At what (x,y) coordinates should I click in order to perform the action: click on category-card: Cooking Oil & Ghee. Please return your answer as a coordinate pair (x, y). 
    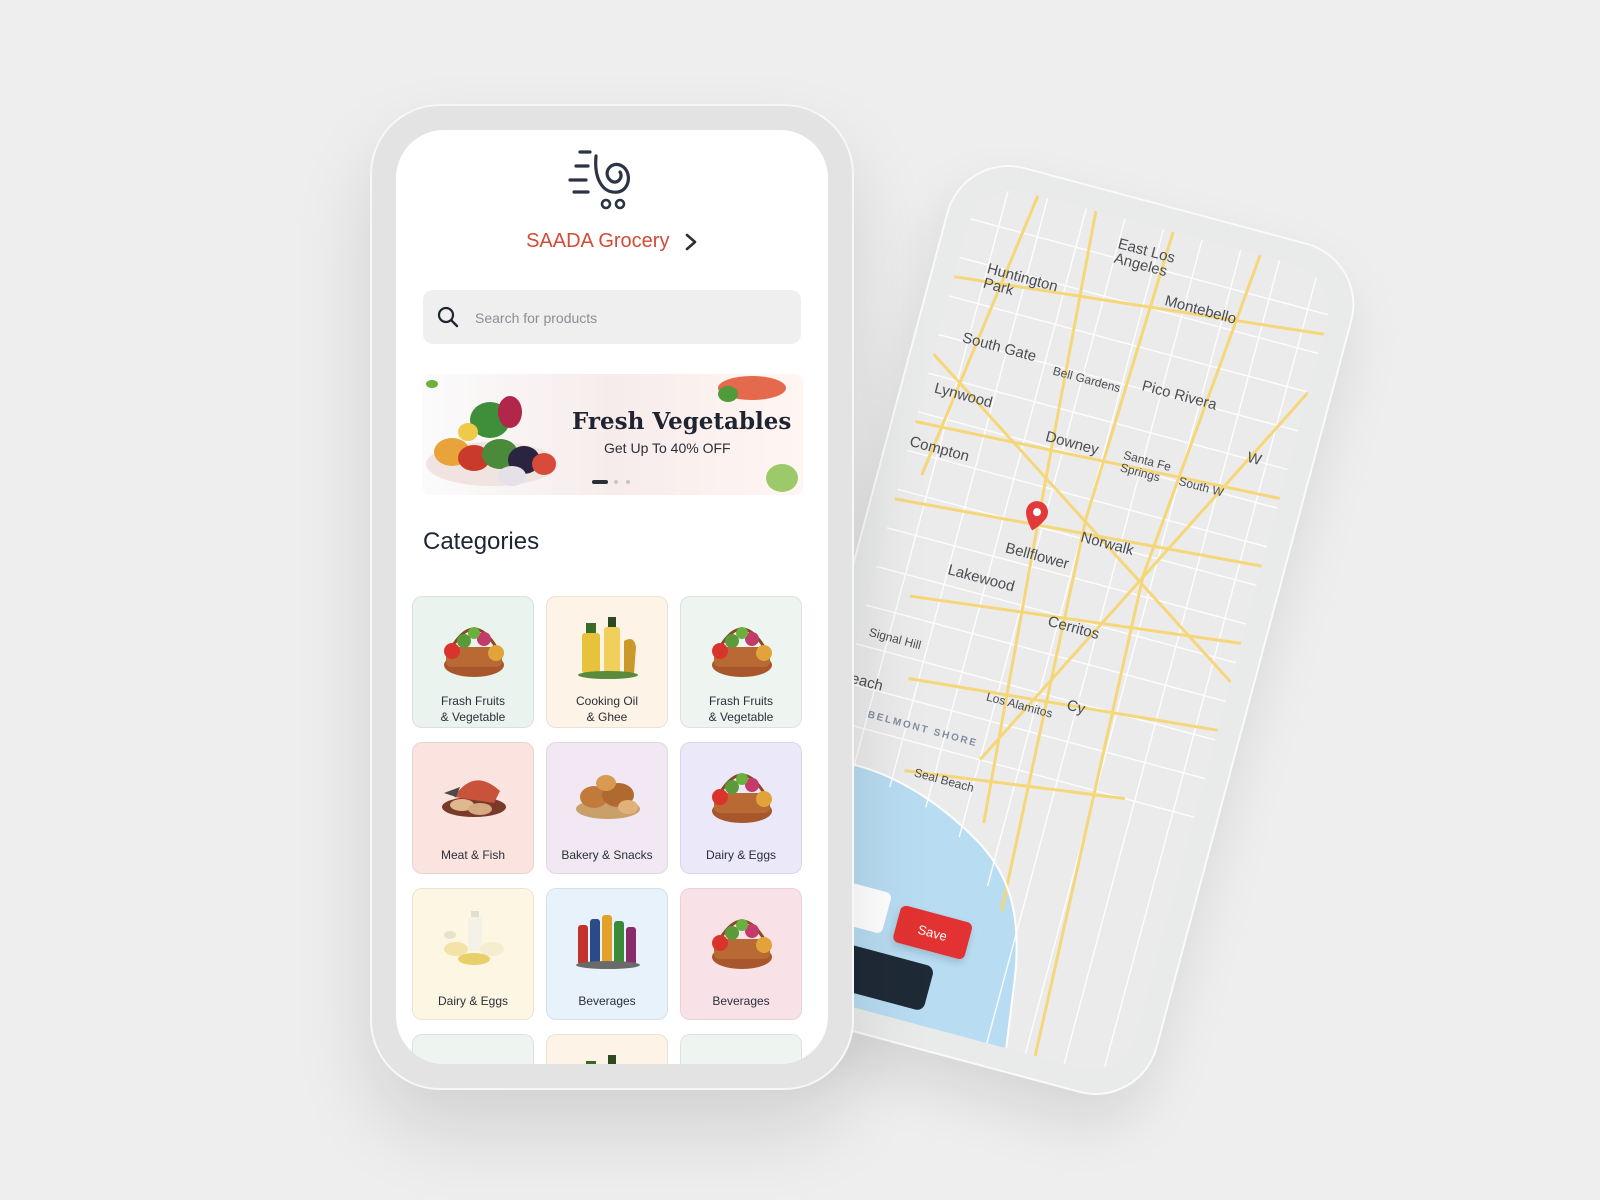
    Looking at the image, I should click on (607, 662).